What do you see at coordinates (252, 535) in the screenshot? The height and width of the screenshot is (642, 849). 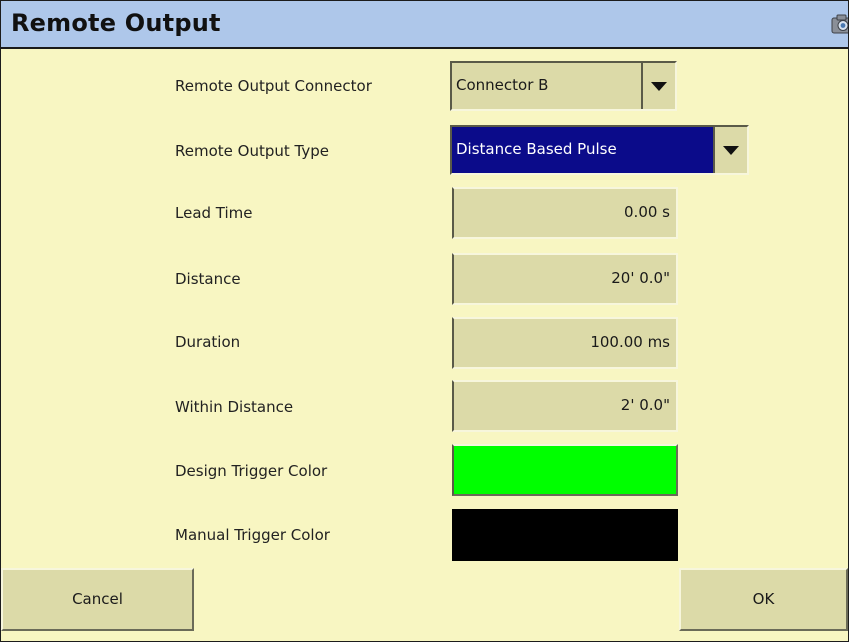 I see `manual-trigger-color-label: Manual Trigger Color` at bounding box center [252, 535].